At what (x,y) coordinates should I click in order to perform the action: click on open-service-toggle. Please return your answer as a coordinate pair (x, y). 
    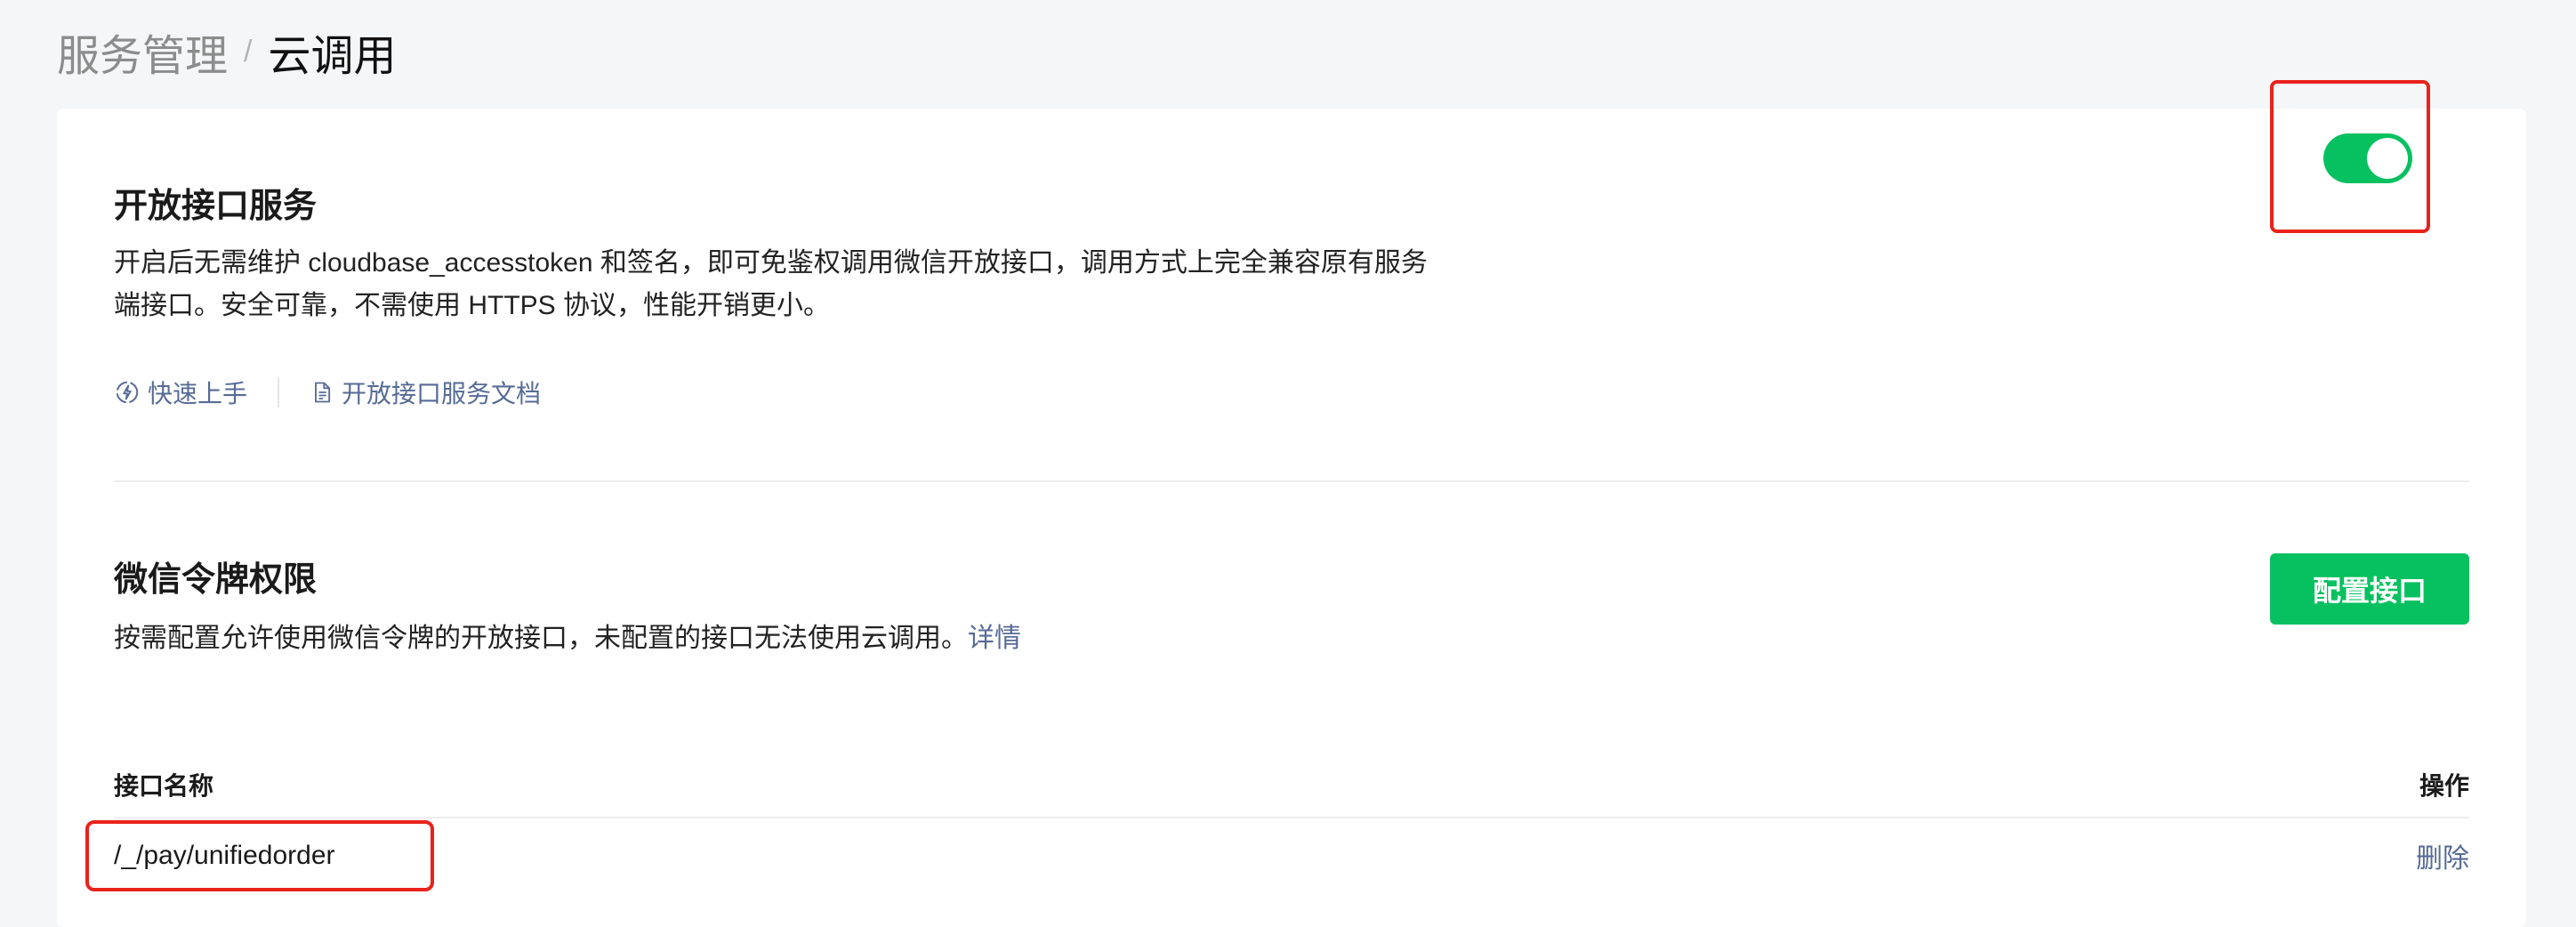
    Looking at the image, I should click on (2367, 158).